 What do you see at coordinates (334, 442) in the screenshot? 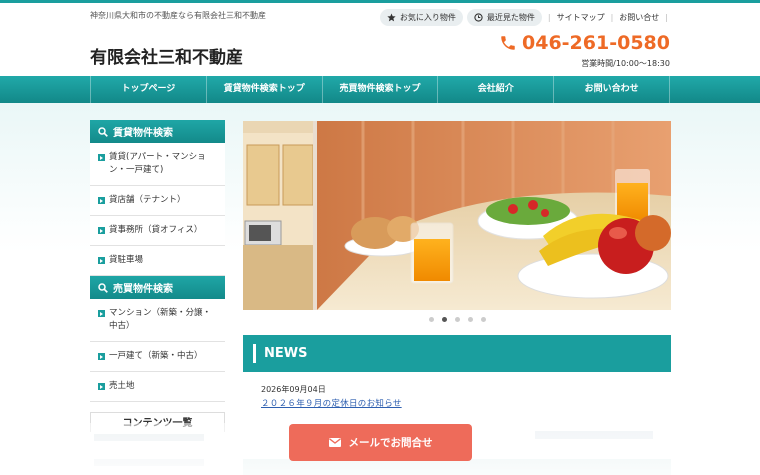
I see `mail-icon` at bounding box center [334, 442].